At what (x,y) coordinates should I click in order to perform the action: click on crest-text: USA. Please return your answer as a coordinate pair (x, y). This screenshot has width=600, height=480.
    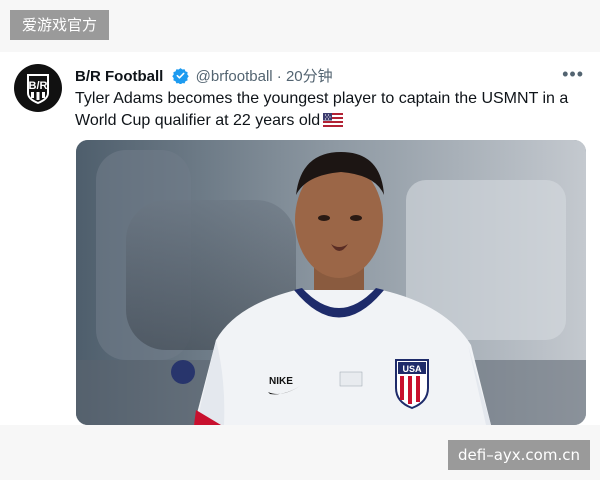
    Looking at the image, I should click on (412, 369).